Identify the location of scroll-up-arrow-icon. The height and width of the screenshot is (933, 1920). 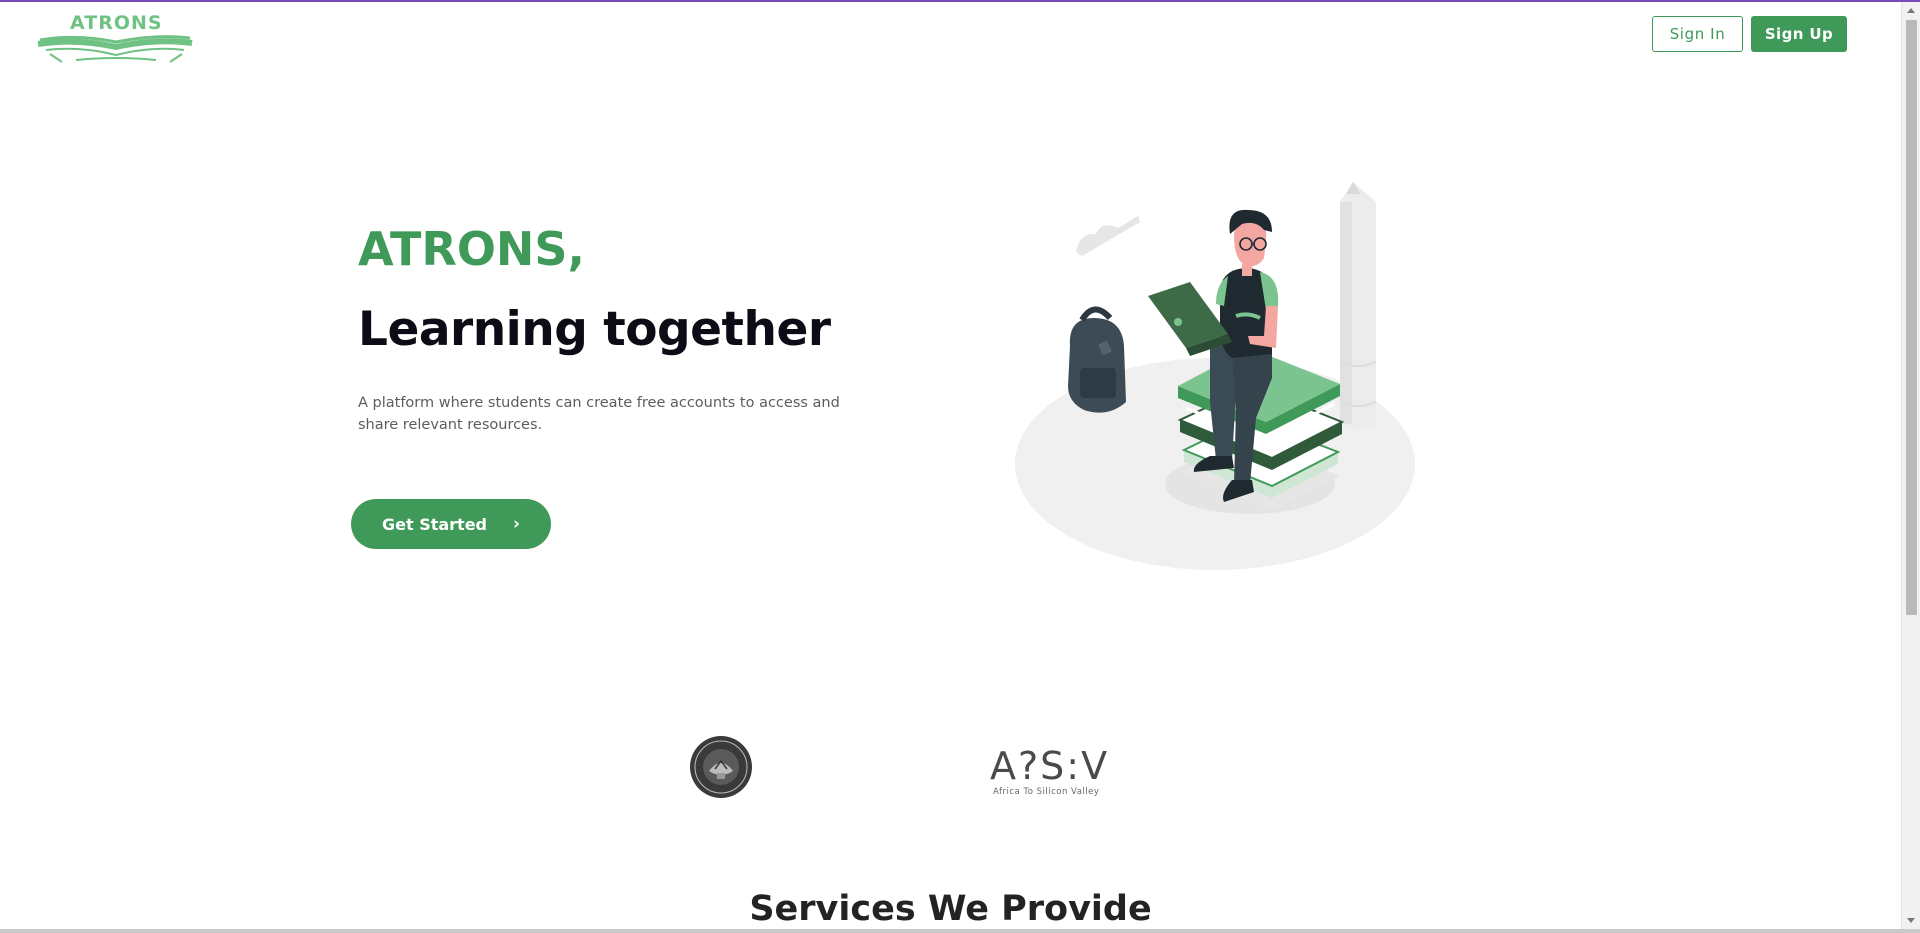
(1911, 10).